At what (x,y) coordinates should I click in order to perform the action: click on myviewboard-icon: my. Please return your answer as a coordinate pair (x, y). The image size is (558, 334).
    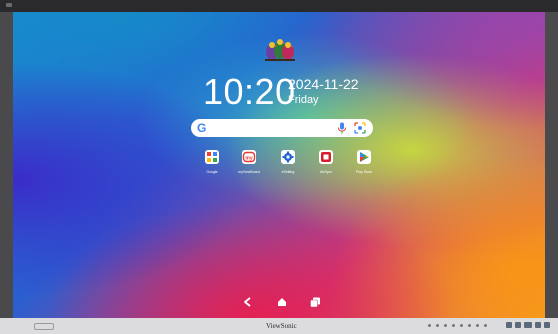
    Looking at the image, I should click on (249, 157).